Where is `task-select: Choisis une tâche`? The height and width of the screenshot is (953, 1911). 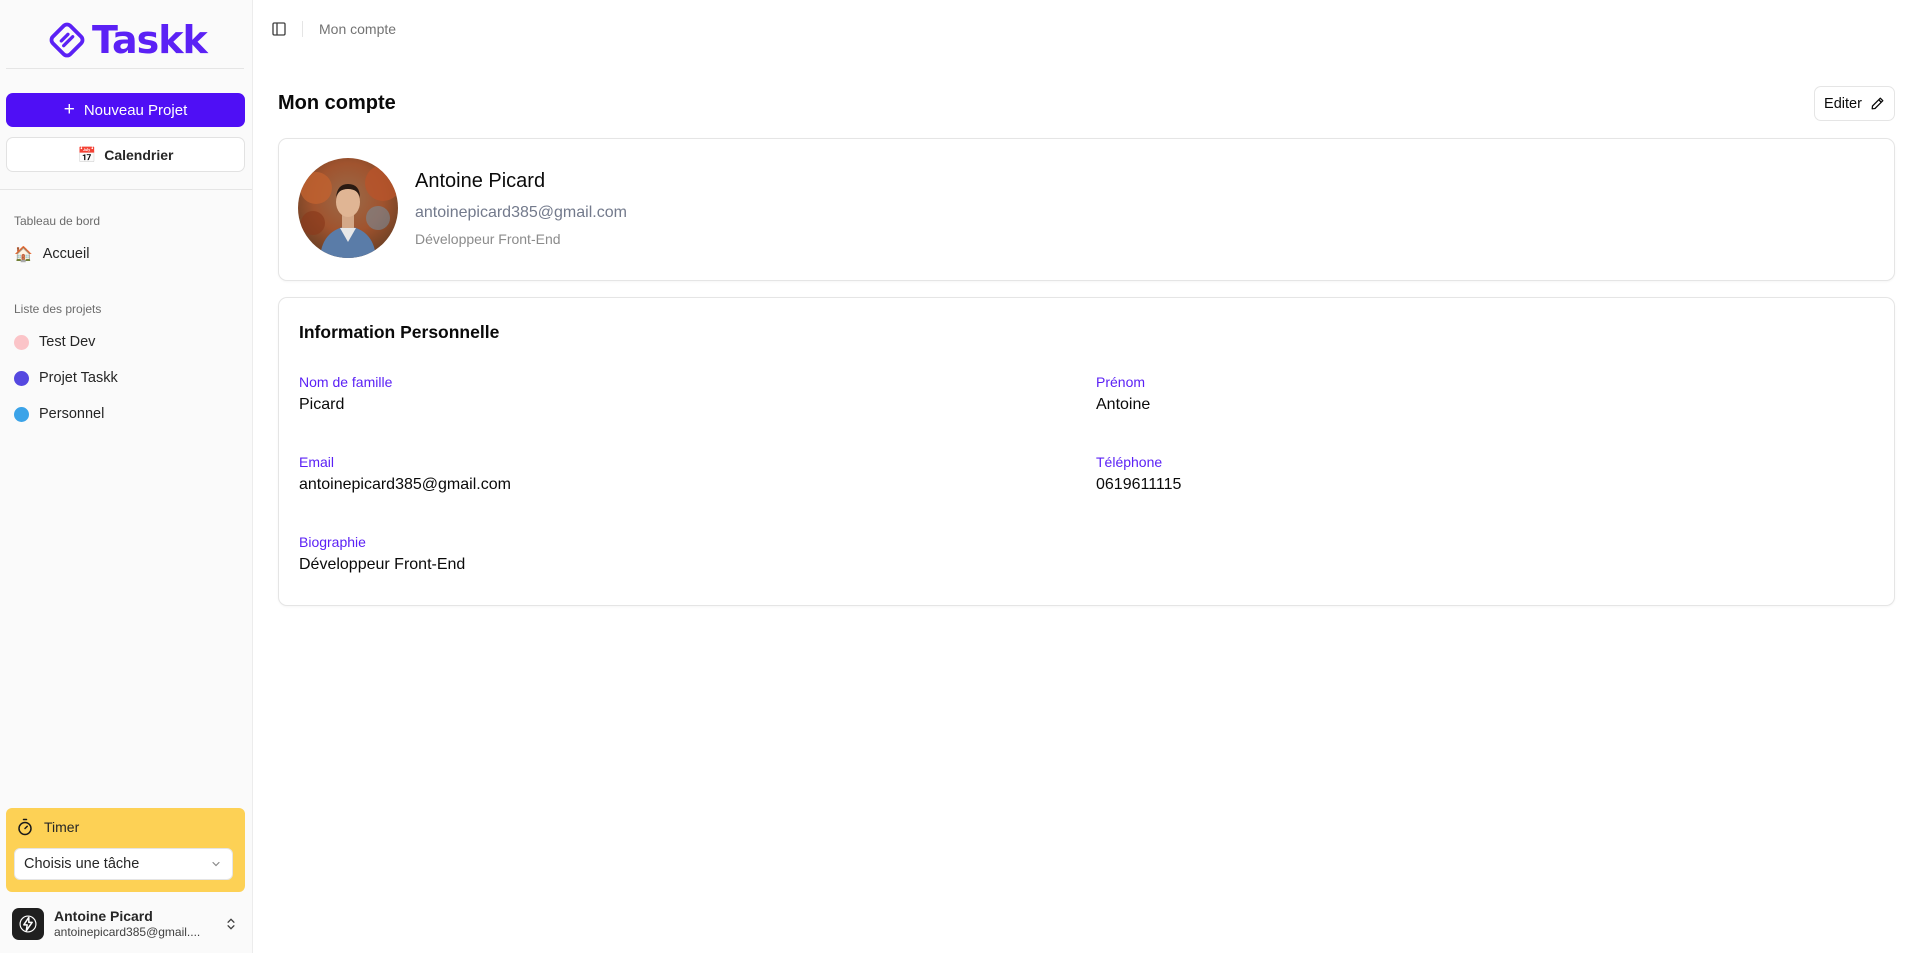 task-select: Choisis une tâche is located at coordinates (123, 864).